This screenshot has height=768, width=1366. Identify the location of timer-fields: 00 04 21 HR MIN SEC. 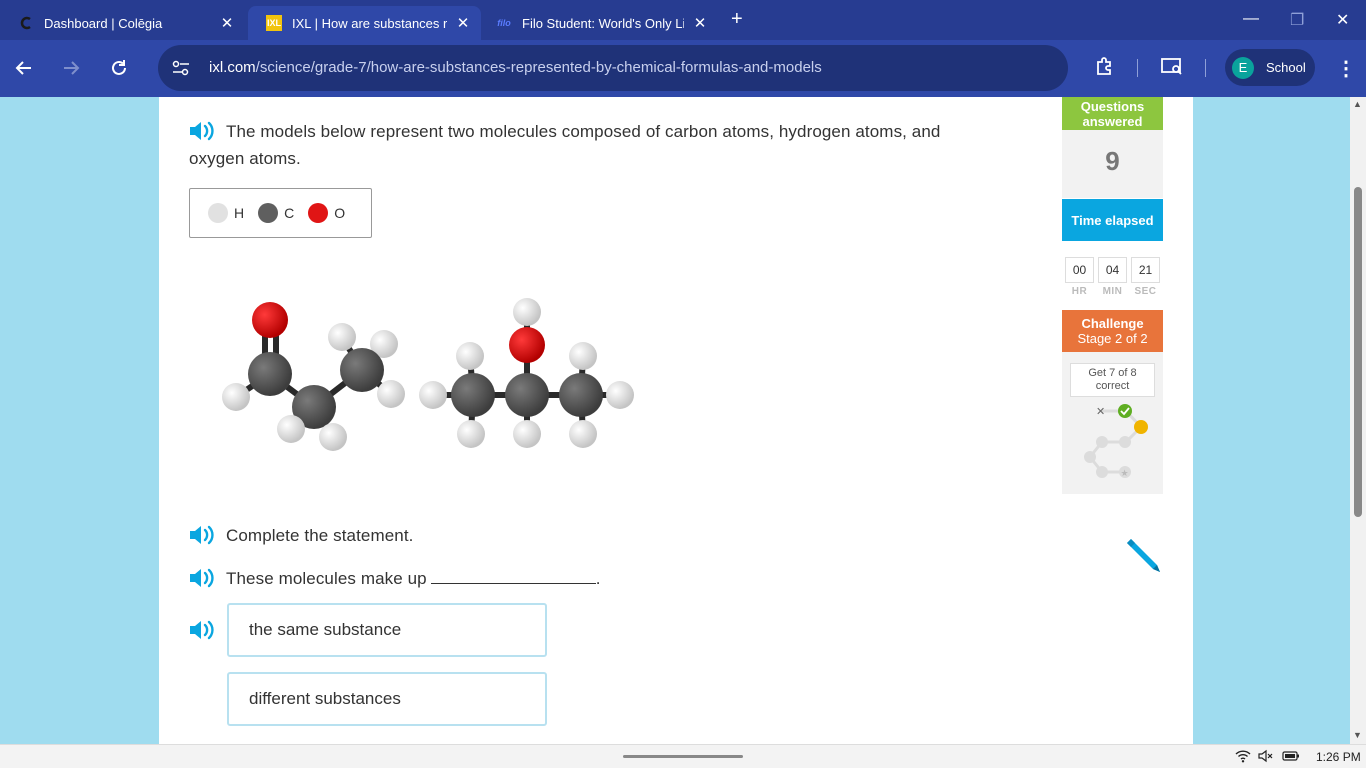
(1113, 202).